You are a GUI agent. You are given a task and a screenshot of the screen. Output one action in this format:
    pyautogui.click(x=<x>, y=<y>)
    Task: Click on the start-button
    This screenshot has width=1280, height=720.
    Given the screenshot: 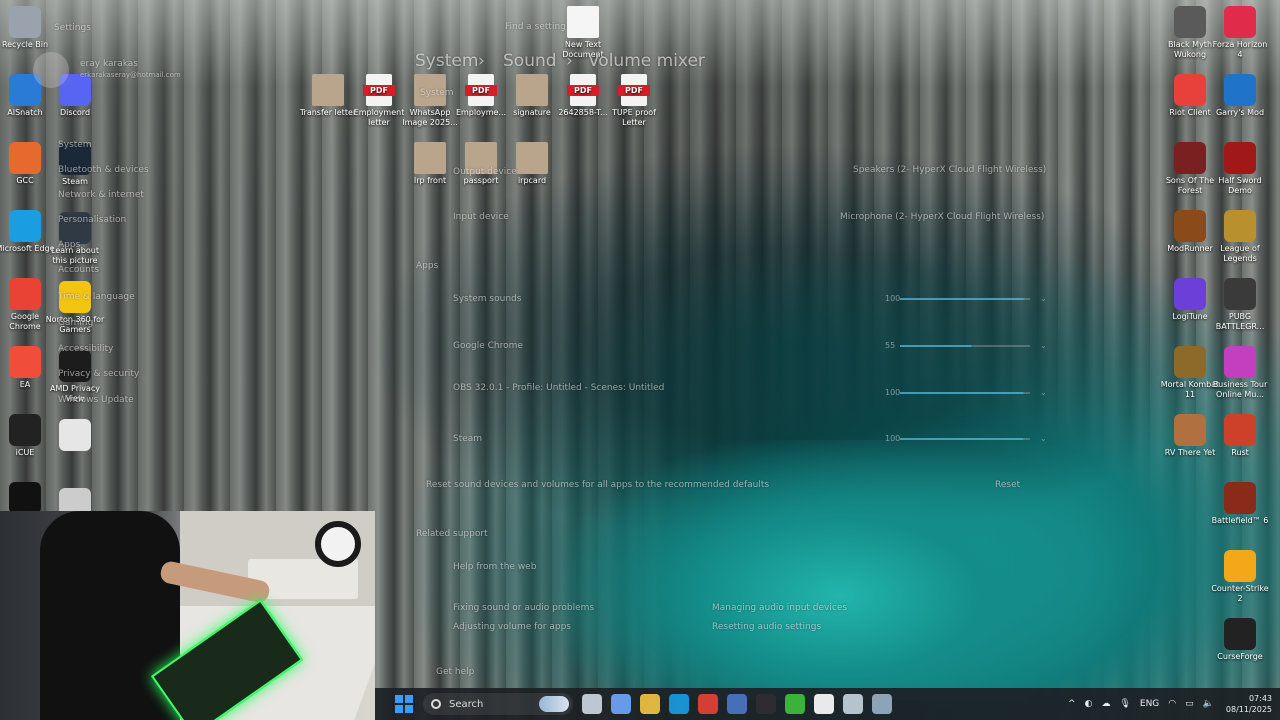 What is the action you would take?
    pyautogui.click(x=404, y=704)
    